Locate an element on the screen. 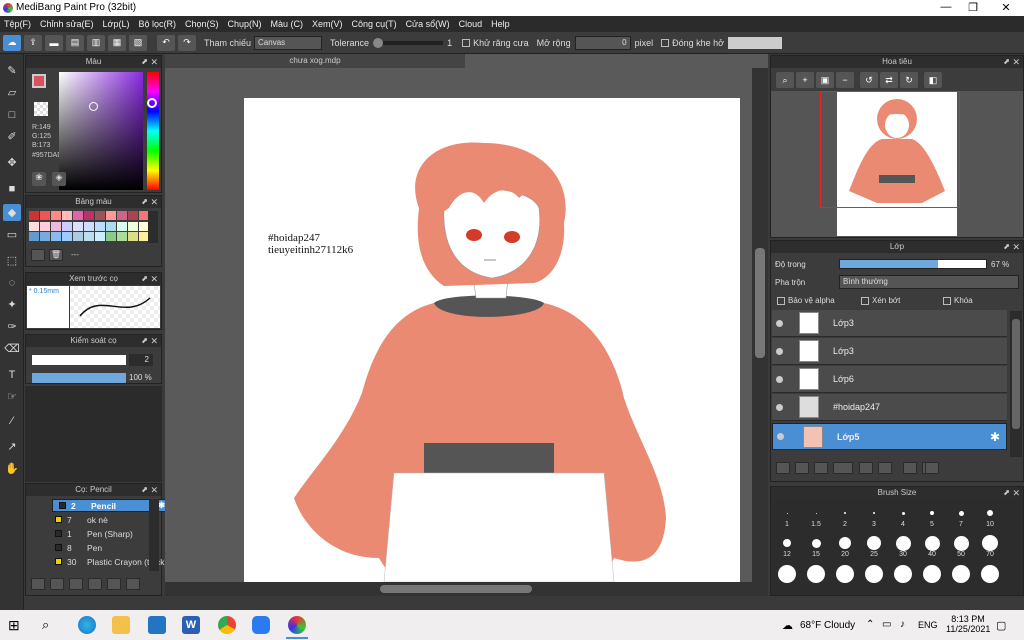  divide-tool-icon: ↗ is located at coordinates (12, 446).